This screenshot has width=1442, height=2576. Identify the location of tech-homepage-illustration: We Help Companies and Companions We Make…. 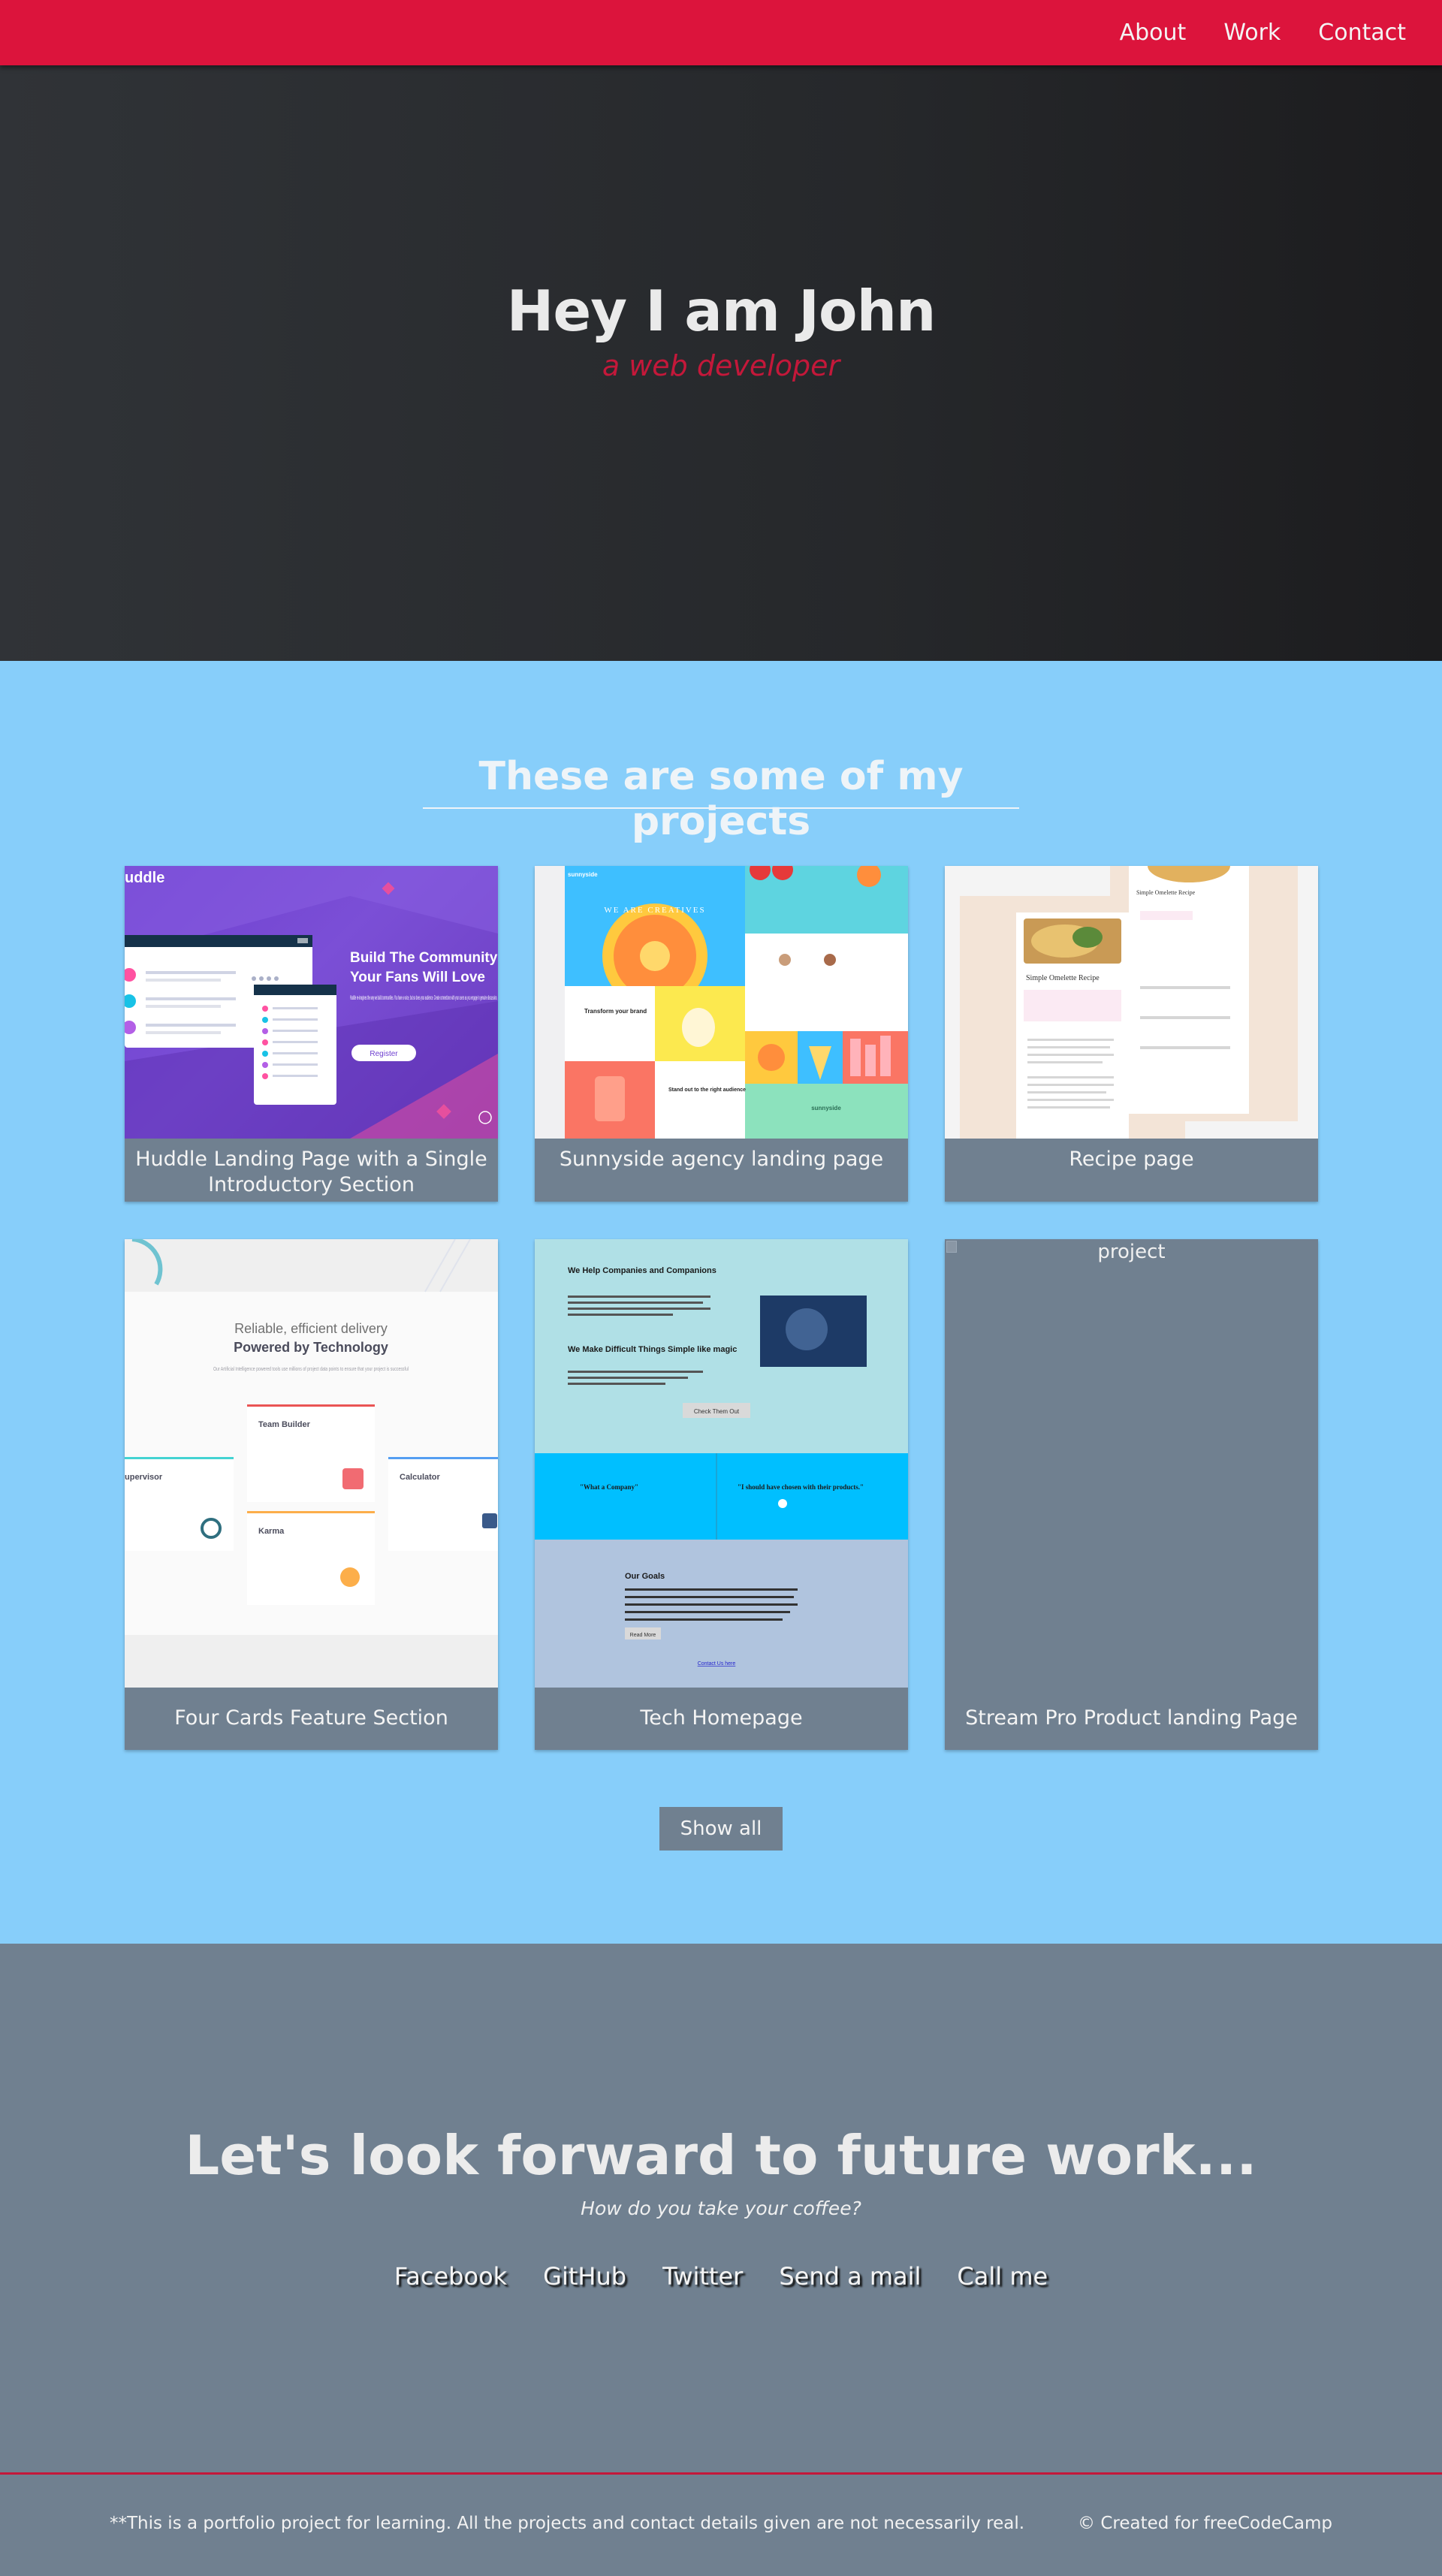
(722, 1463).